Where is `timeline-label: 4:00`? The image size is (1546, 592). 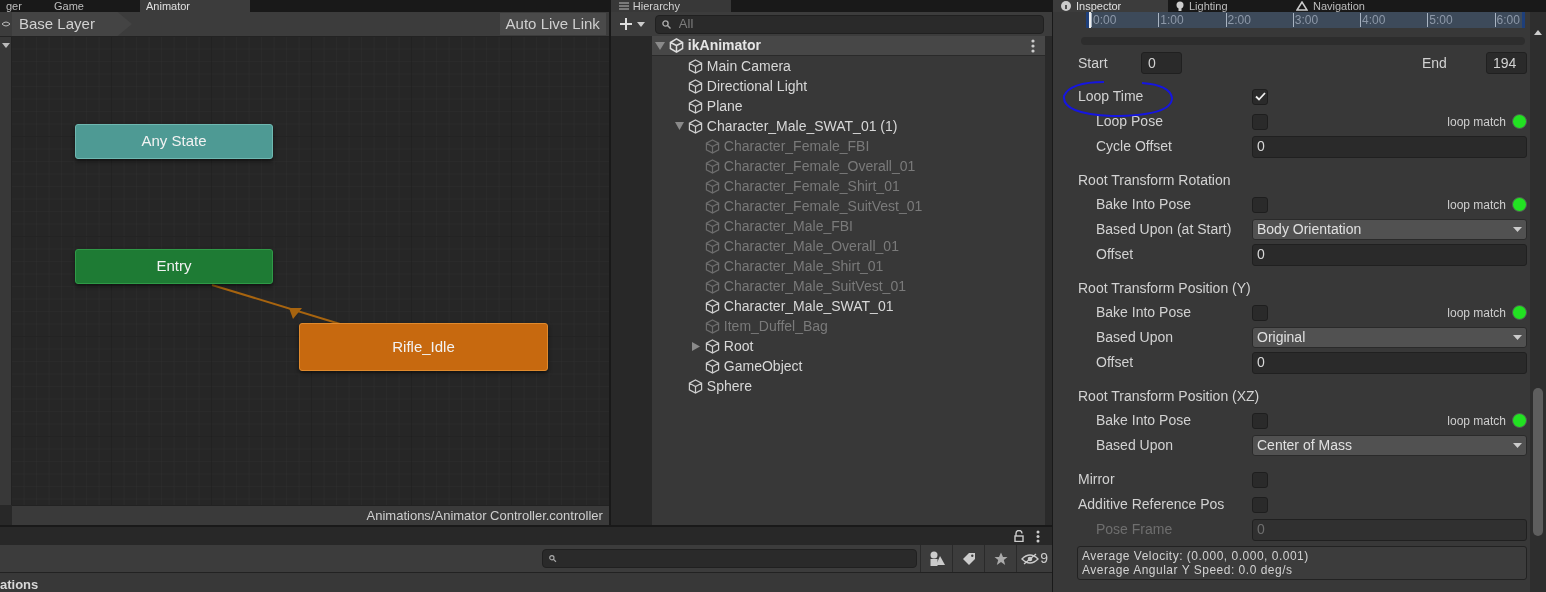 timeline-label: 4:00 is located at coordinates (1373, 20).